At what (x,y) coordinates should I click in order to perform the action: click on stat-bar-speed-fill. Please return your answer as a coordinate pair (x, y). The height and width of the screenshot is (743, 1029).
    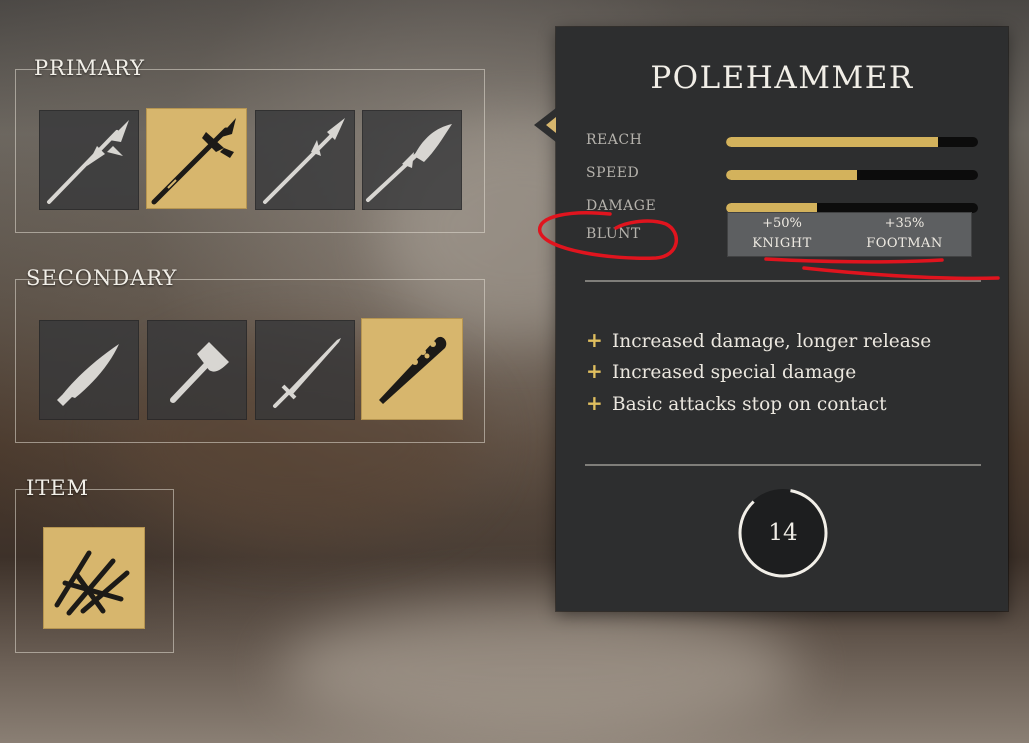
    Looking at the image, I should click on (792, 175).